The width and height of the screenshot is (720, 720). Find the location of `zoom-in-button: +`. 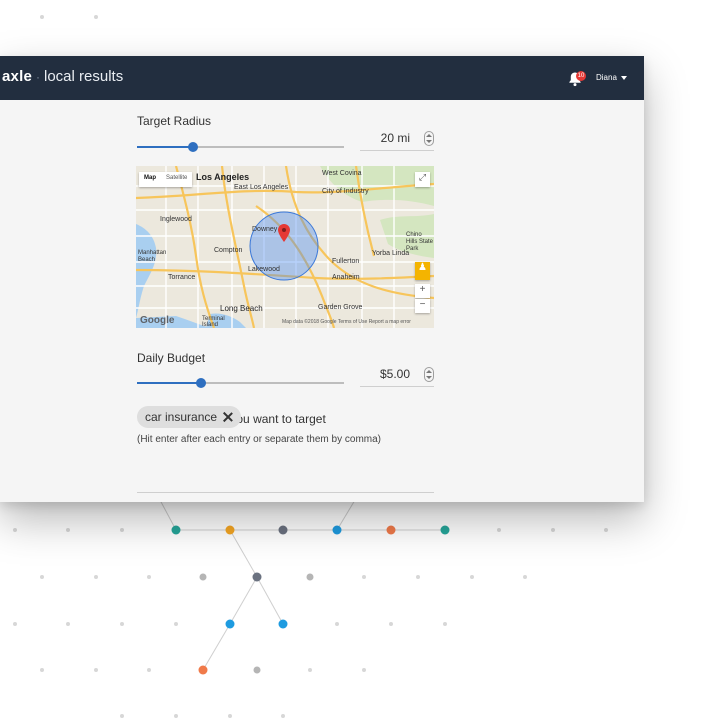

zoom-in-button: + is located at coordinates (422, 291).